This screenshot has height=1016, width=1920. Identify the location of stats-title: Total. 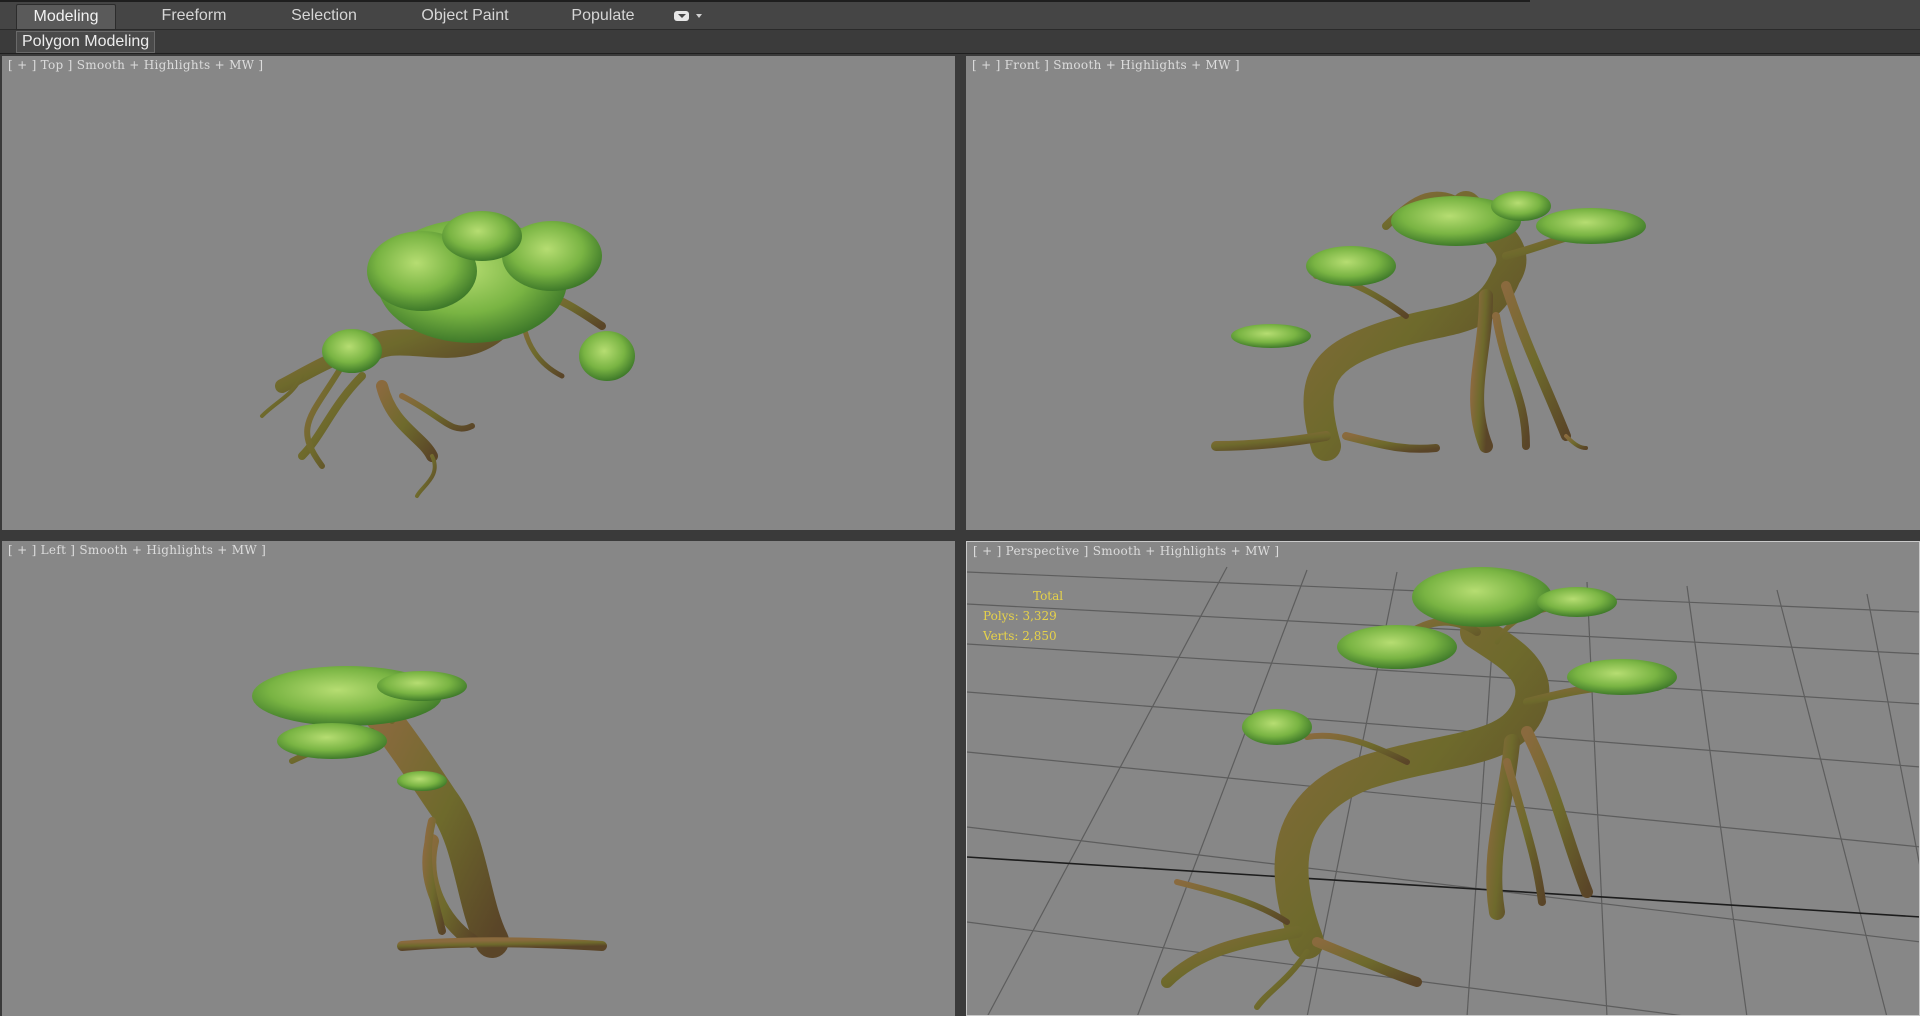
(1048, 596).